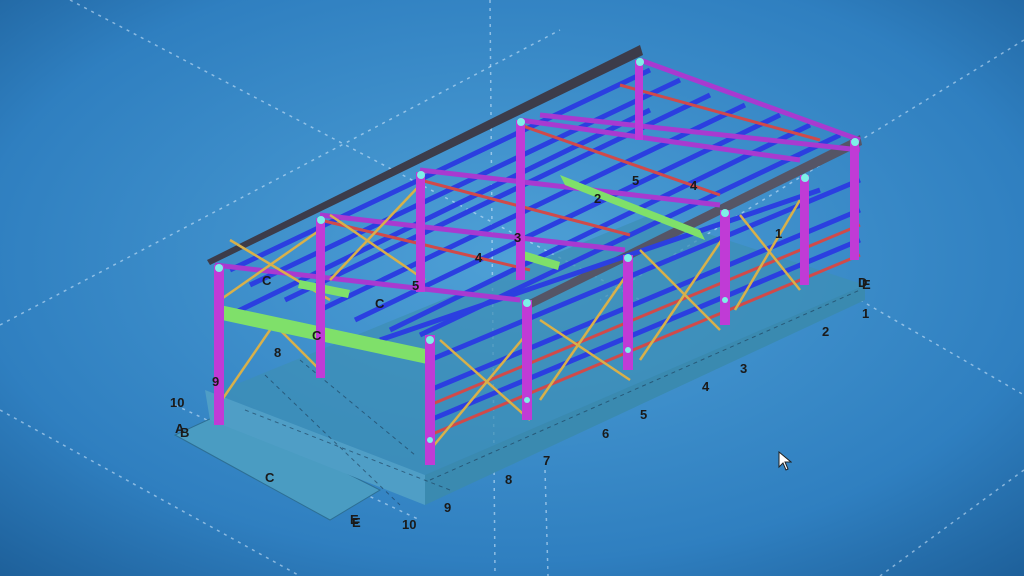 This screenshot has width=1024, height=576. What do you see at coordinates (184, 432) in the screenshot?
I see `grid-label: B` at bounding box center [184, 432].